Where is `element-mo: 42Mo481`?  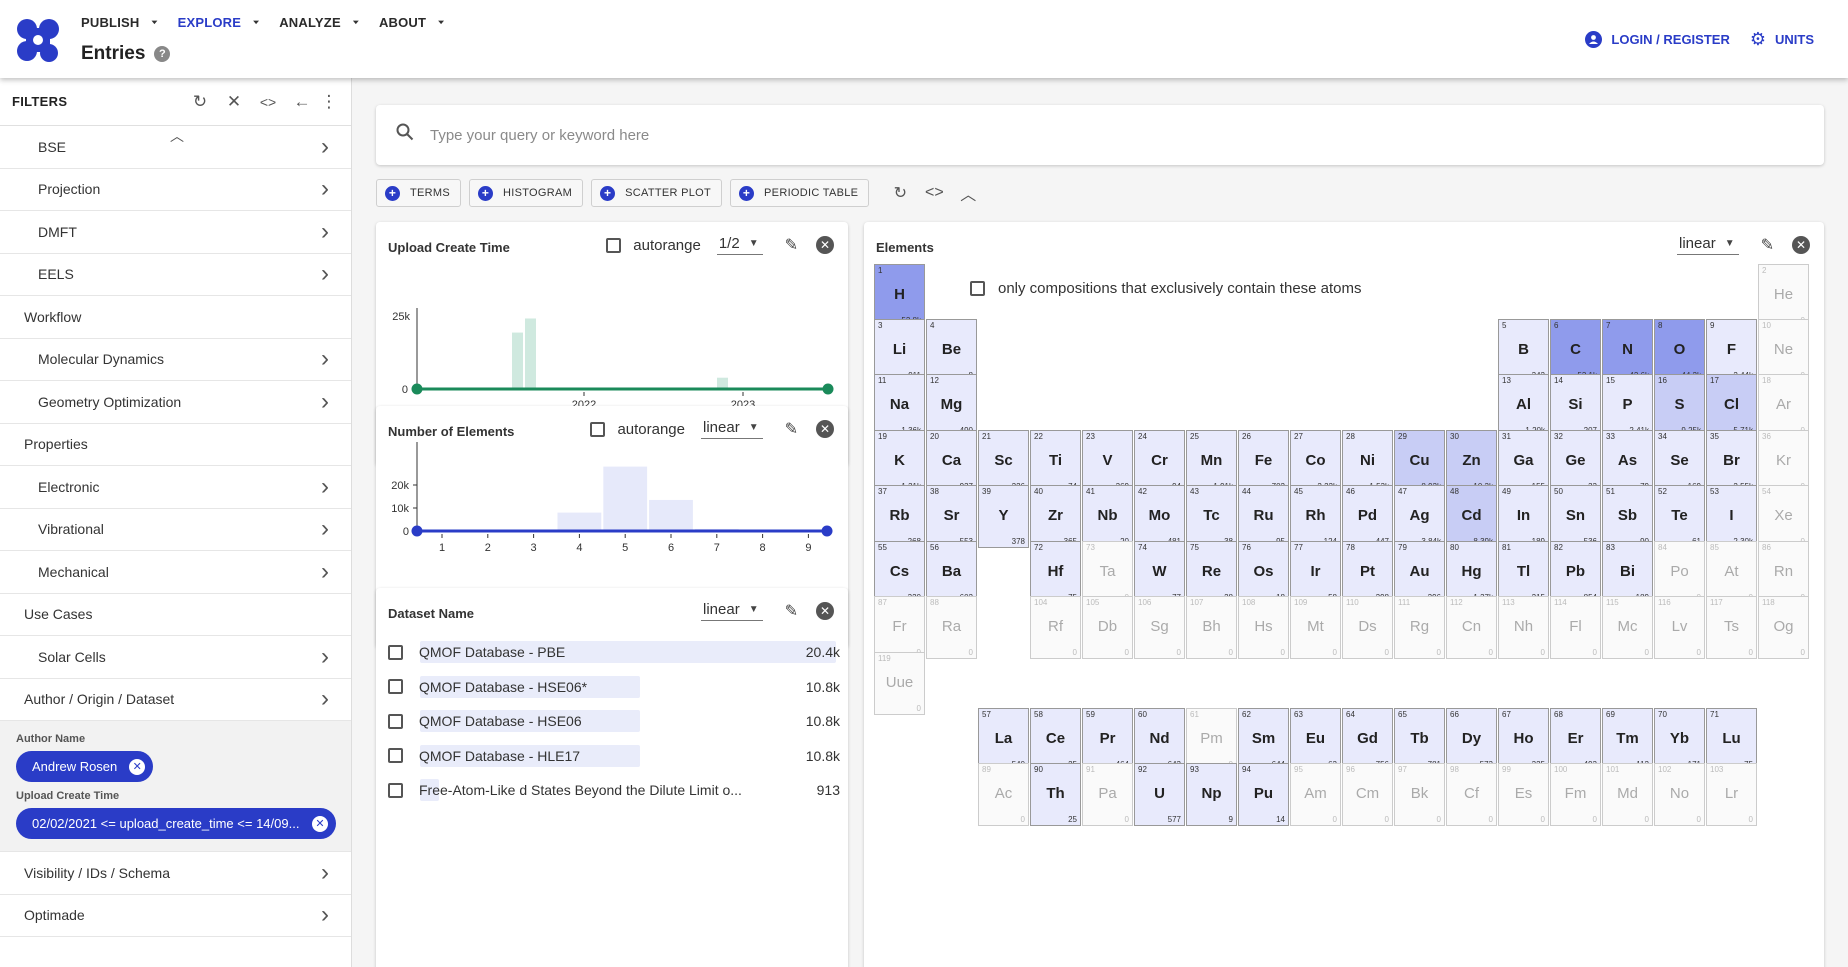
element-mo: 42Mo481 is located at coordinates (1159, 516).